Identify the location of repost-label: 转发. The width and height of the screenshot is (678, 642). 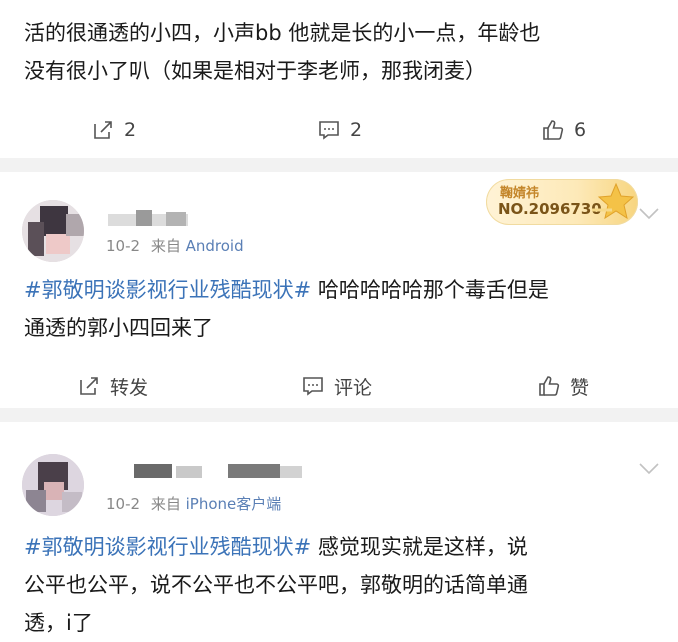
(129, 387).